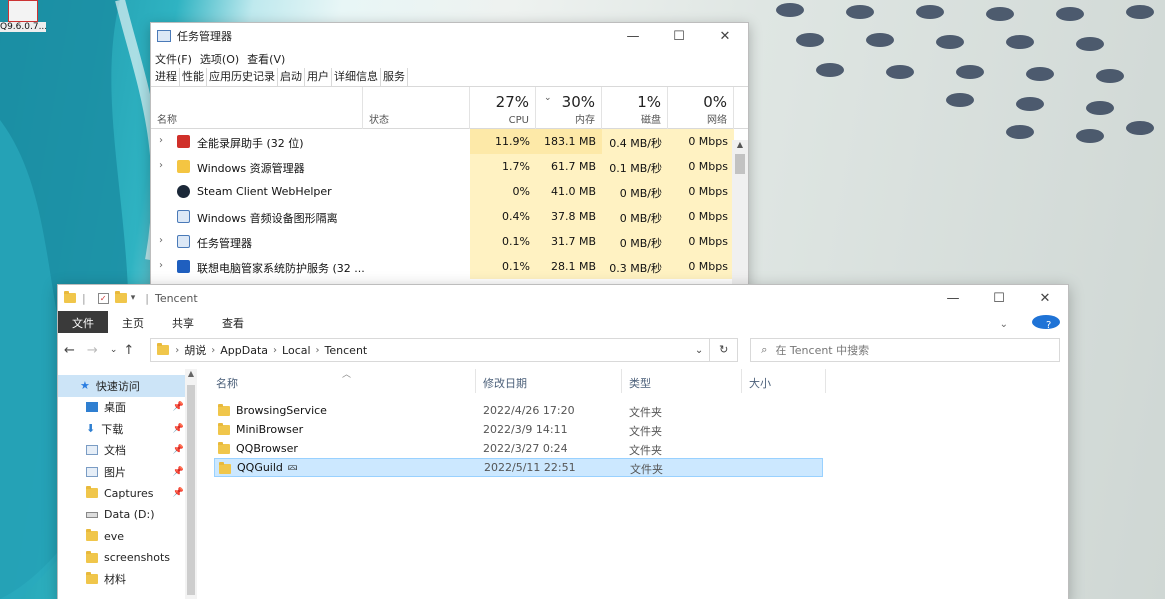 The height and width of the screenshot is (599, 1165). I want to click on column-network-header: 0% 网络, so click(701, 108).